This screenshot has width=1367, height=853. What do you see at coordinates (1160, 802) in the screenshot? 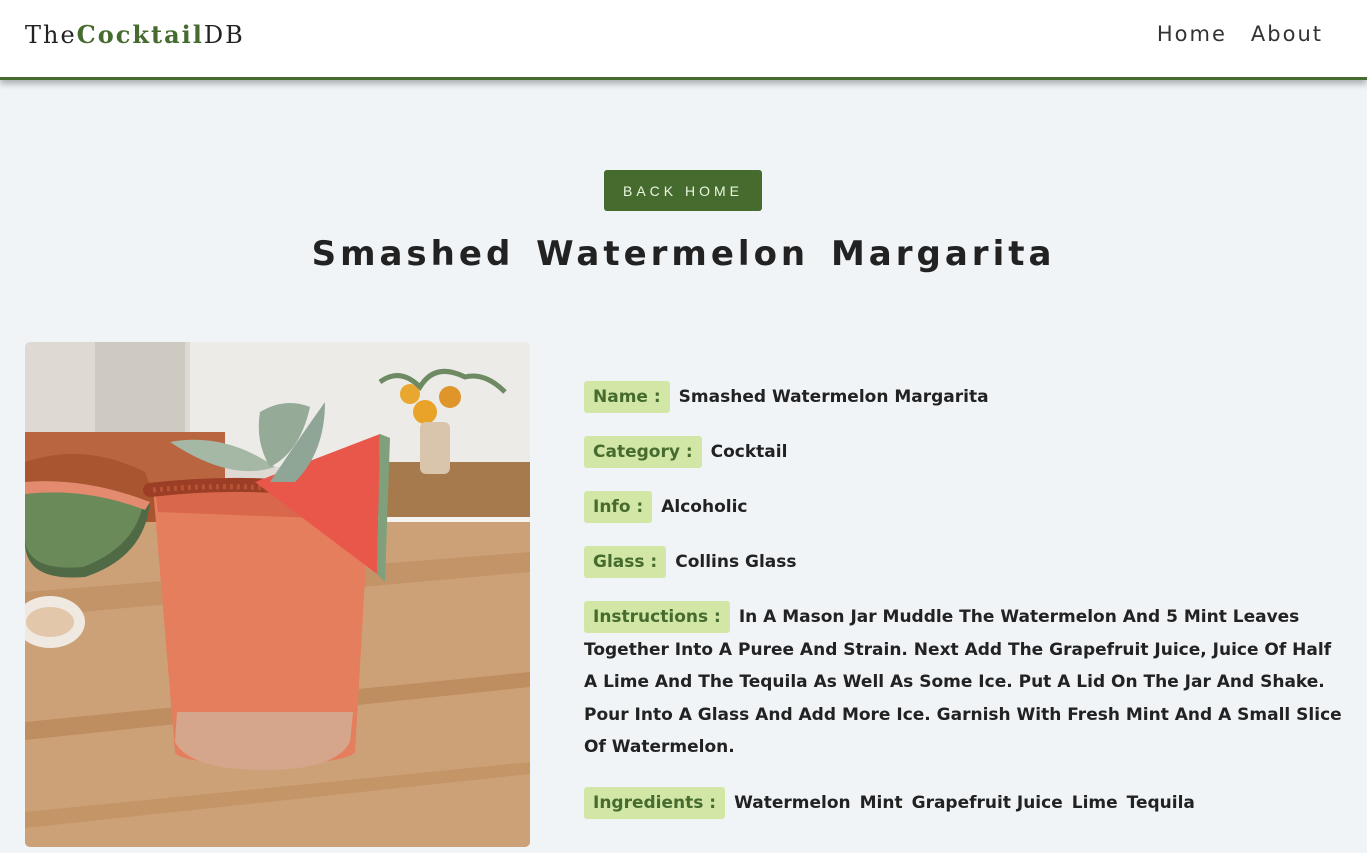
I see `ingredient-item: Tequila` at bounding box center [1160, 802].